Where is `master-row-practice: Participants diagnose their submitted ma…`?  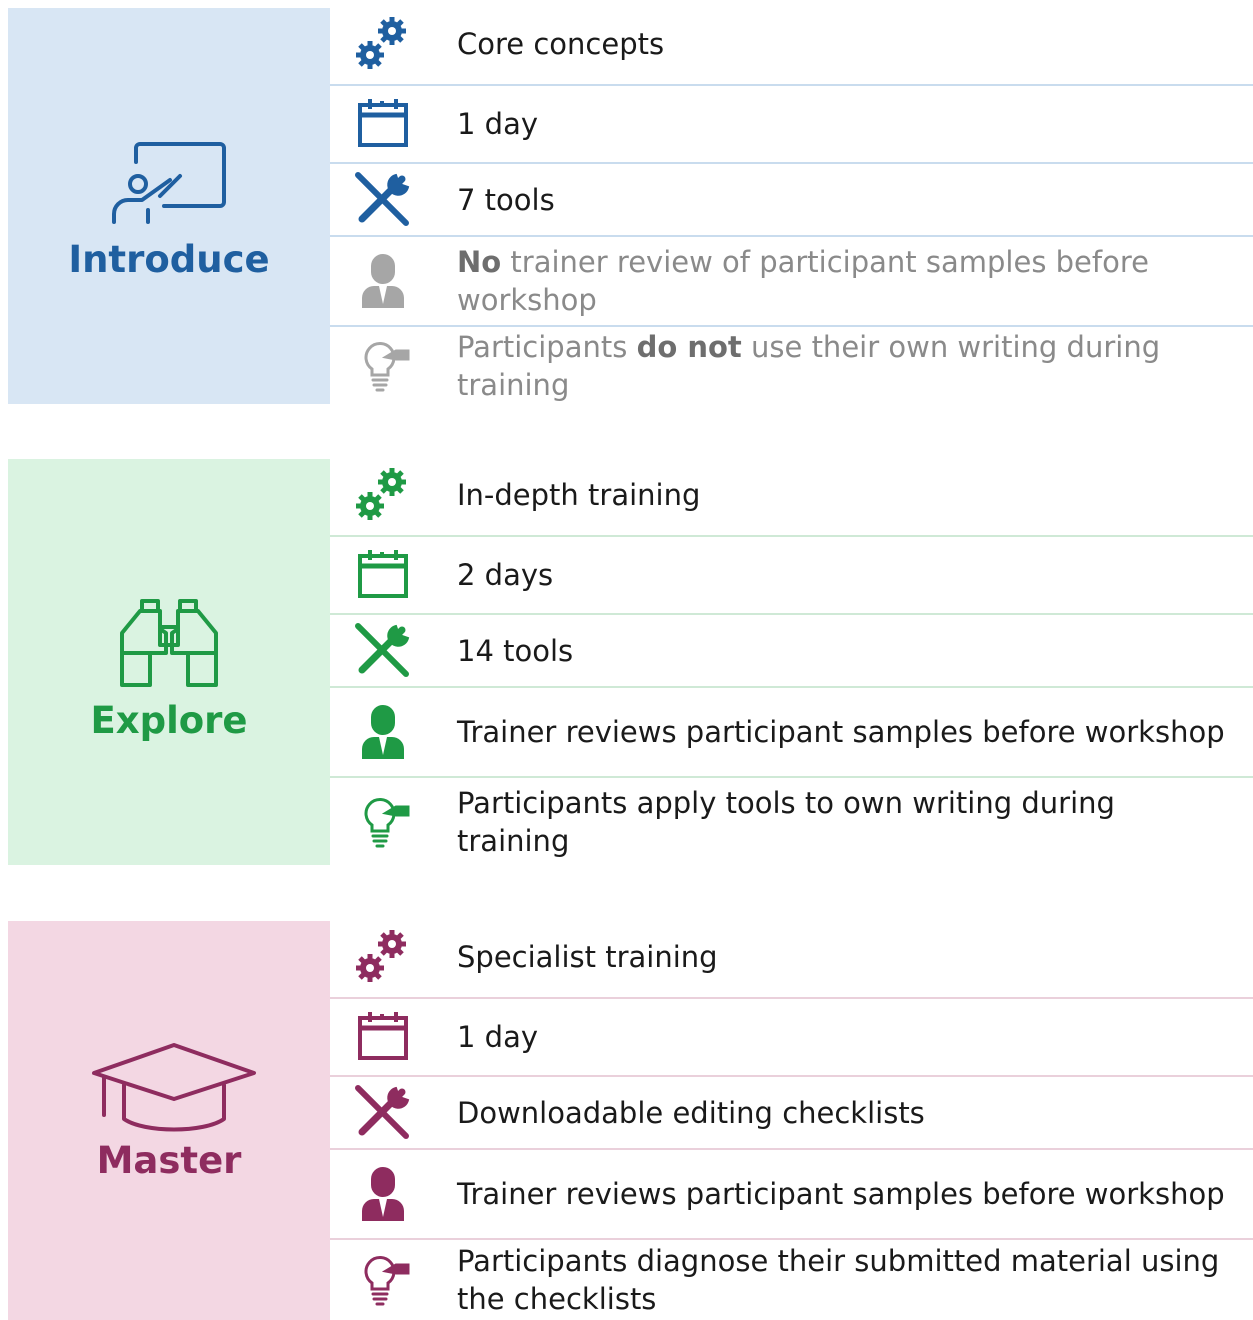 master-row-practice: Participants diagnose their submitted ma… is located at coordinates (791, 1280).